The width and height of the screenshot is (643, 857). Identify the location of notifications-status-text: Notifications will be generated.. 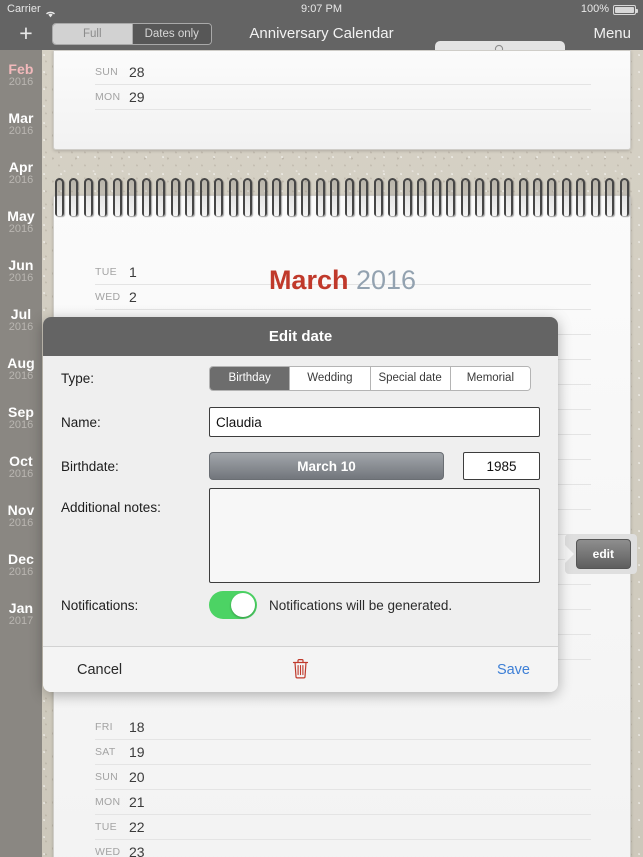
(361, 605).